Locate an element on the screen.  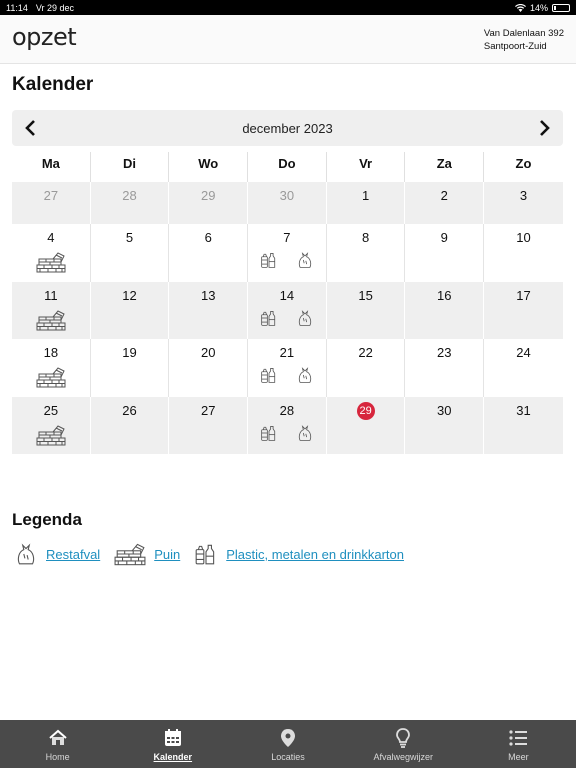
calendar-day: 5 is located at coordinates (130, 253).